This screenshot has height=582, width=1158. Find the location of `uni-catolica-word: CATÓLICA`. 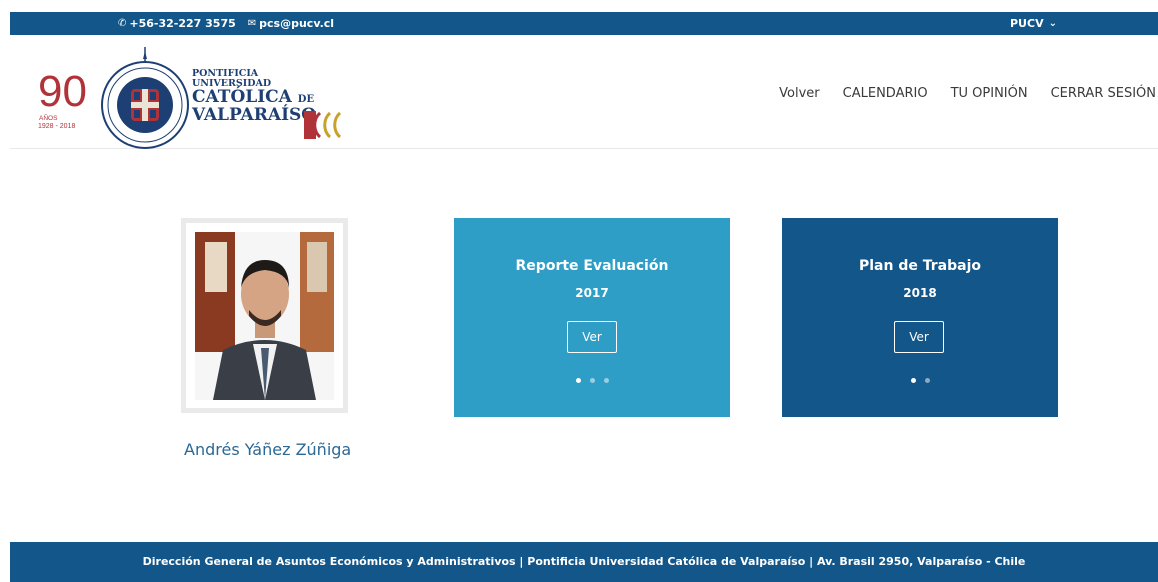

uni-catolica-word: CATÓLICA is located at coordinates (242, 96).